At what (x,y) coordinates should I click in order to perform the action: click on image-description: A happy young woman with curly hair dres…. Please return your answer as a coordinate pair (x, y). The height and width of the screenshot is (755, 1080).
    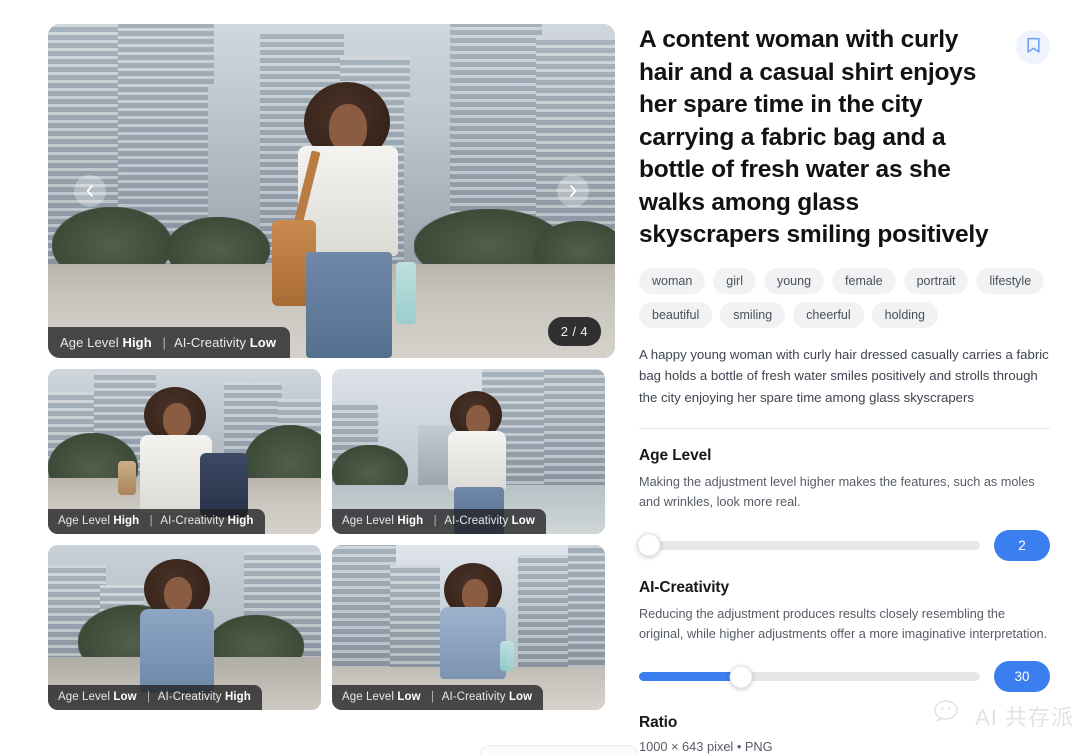
    Looking at the image, I should click on (844, 376).